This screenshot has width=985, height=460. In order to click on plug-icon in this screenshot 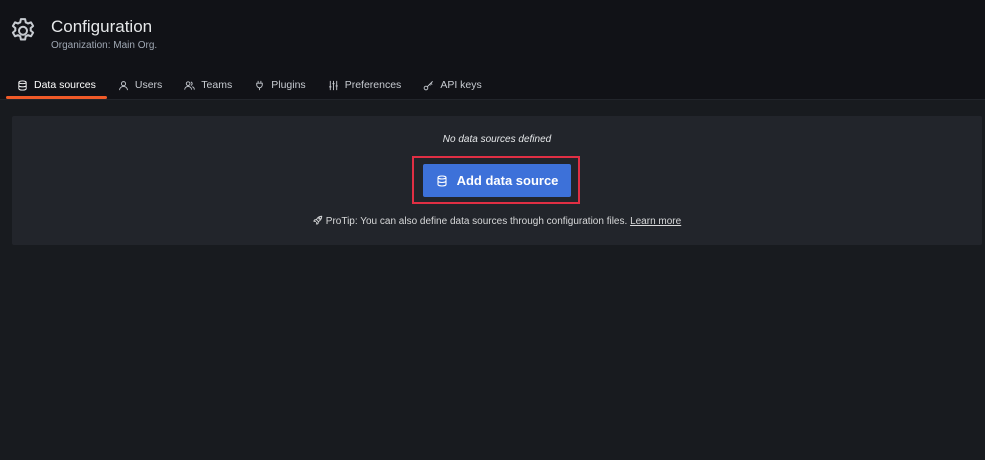, I will do `click(259, 85)`.